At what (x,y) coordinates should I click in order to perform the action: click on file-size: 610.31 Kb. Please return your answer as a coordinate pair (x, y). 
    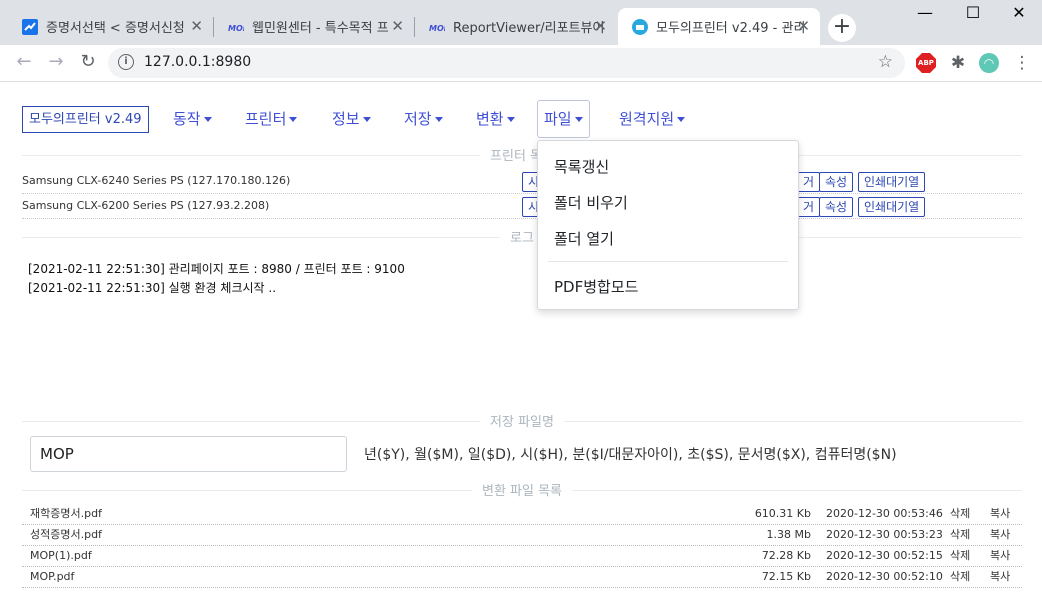
    Looking at the image, I should click on (782, 513).